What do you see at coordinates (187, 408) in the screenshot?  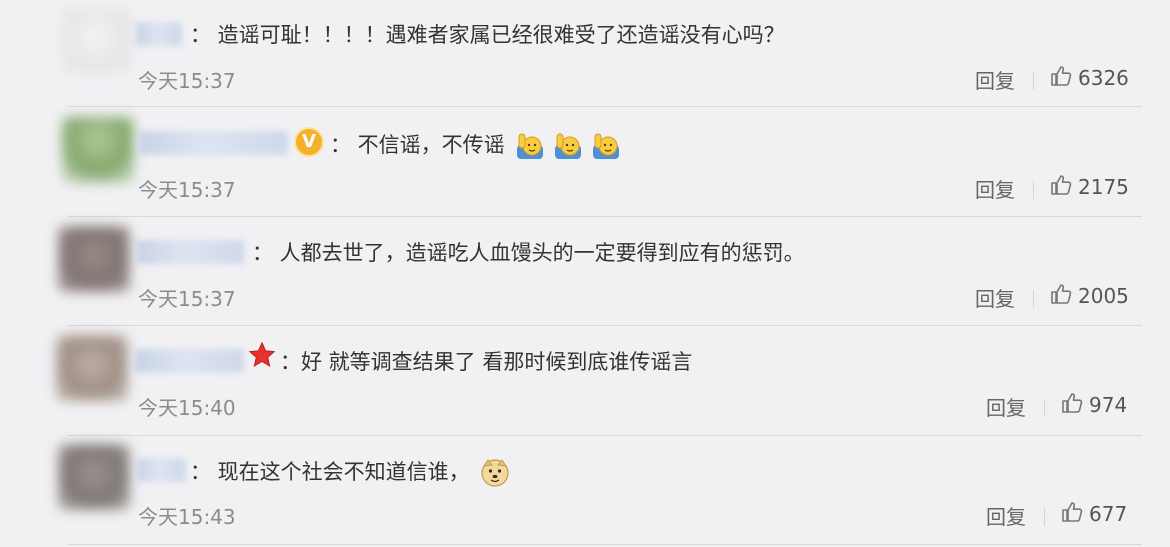 I see `timestamp: 今天15:40` at bounding box center [187, 408].